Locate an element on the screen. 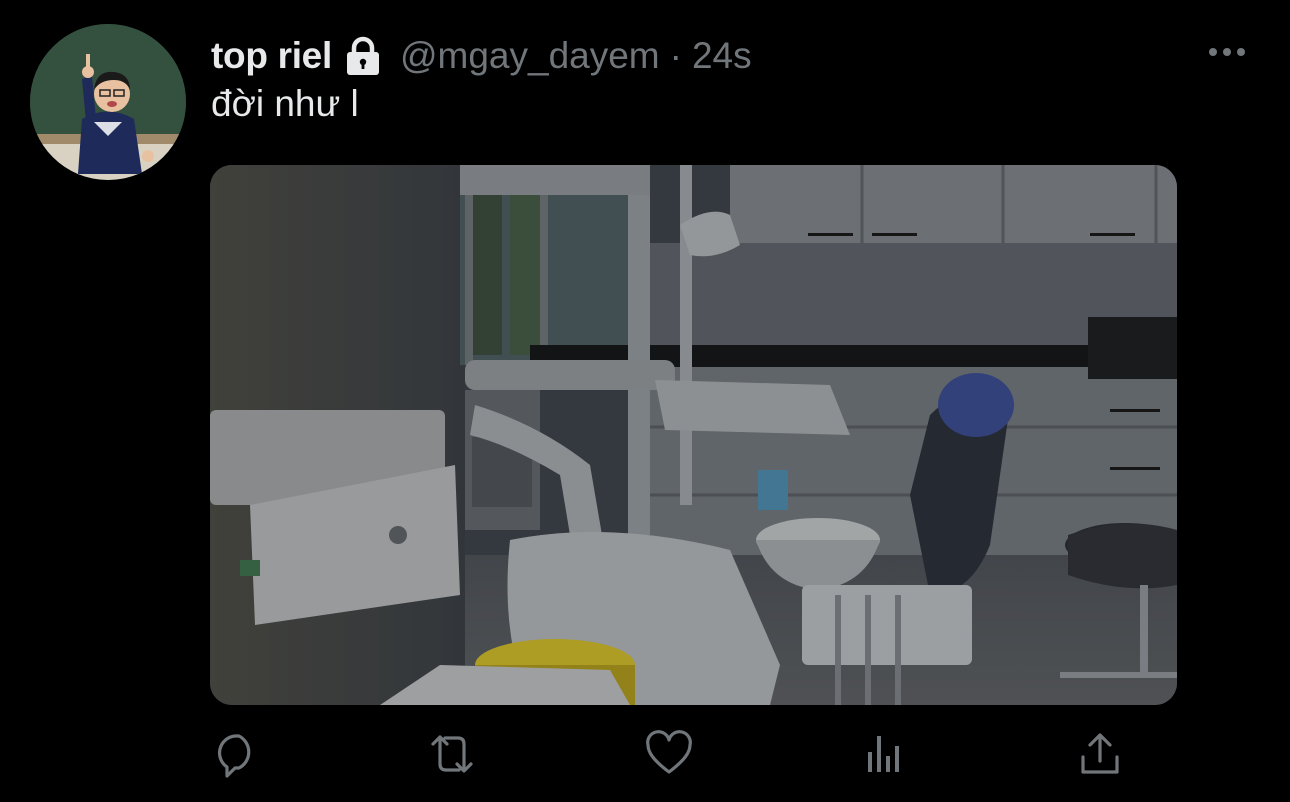 The width and height of the screenshot is (1290, 802). reply-button is located at coordinates (237, 756).